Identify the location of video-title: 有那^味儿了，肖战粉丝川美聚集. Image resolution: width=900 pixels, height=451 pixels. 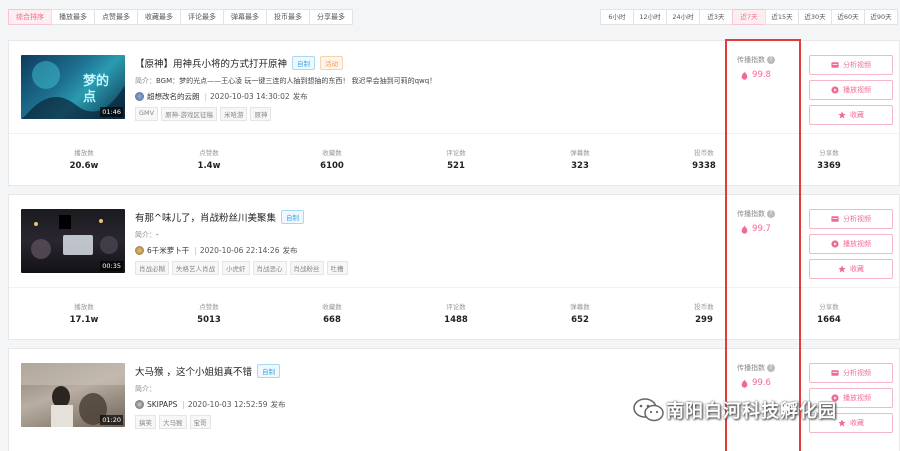
(205, 217).